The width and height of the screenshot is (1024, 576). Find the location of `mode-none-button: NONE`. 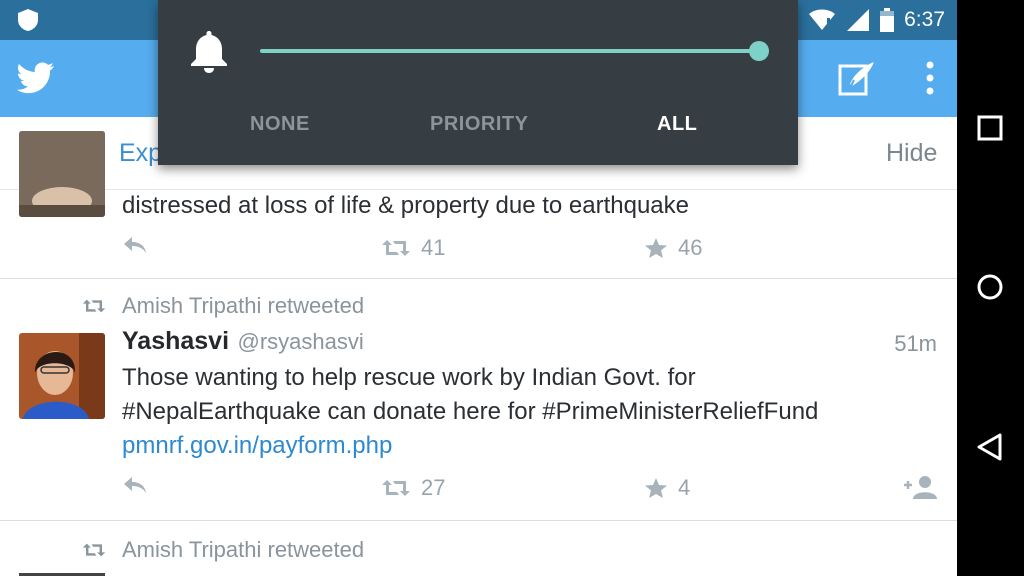

mode-none-button: NONE is located at coordinates (280, 124).